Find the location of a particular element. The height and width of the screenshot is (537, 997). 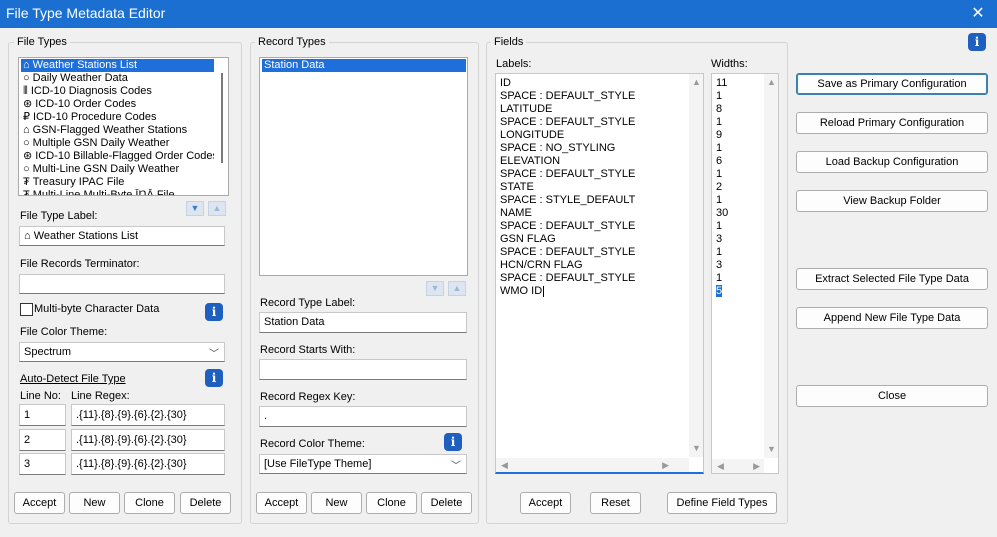

record-type-delete-button: Delete is located at coordinates (446, 503).